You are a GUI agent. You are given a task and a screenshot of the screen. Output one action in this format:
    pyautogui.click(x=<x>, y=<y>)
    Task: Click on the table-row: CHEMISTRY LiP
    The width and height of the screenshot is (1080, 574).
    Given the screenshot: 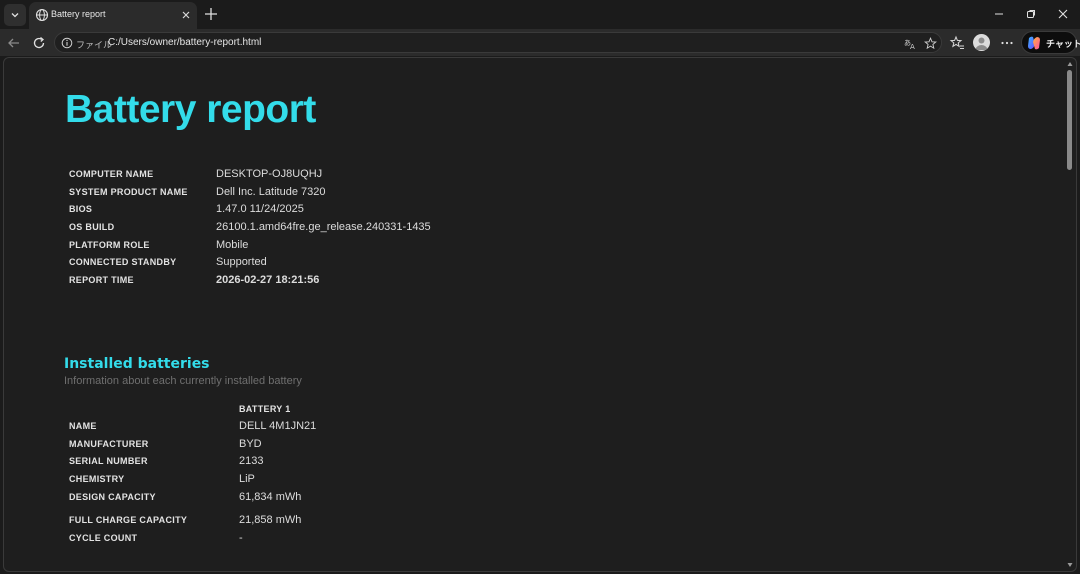 What is the action you would take?
    pyautogui.click(x=239, y=479)
    